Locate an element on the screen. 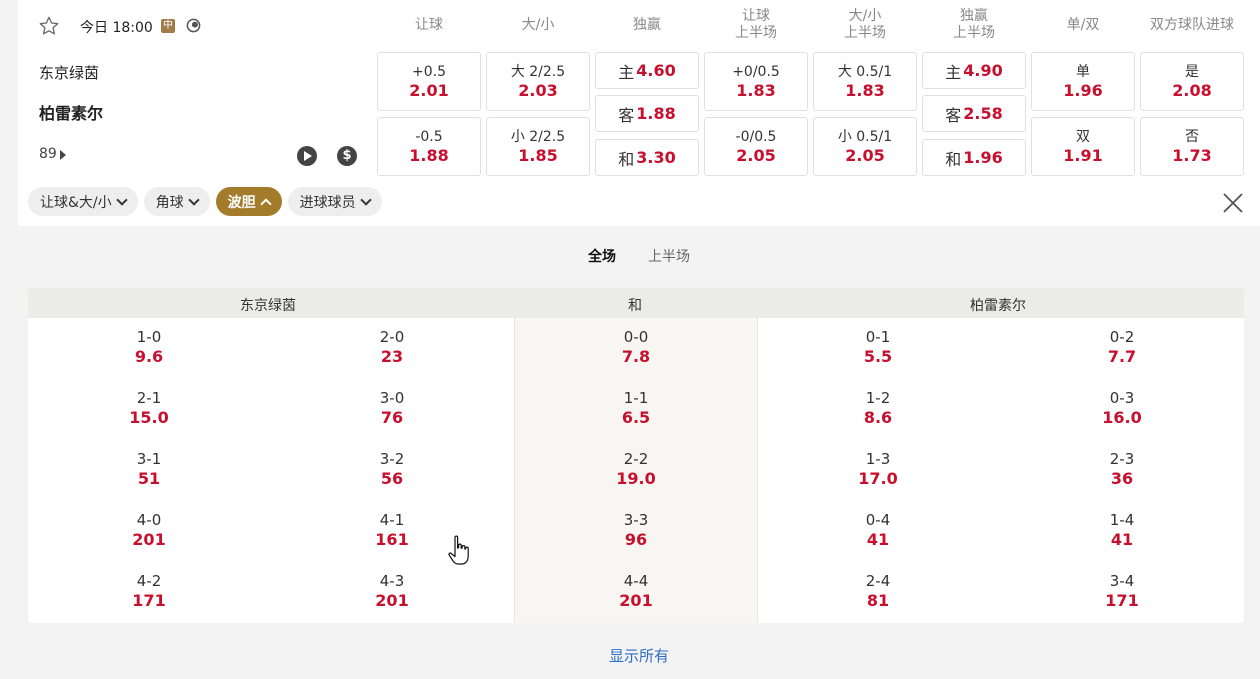 Image resolution: width=1260 pixels, height=679 pixels. grid-header-away: 柏雷素尔 is located at coordinates (998, 306).